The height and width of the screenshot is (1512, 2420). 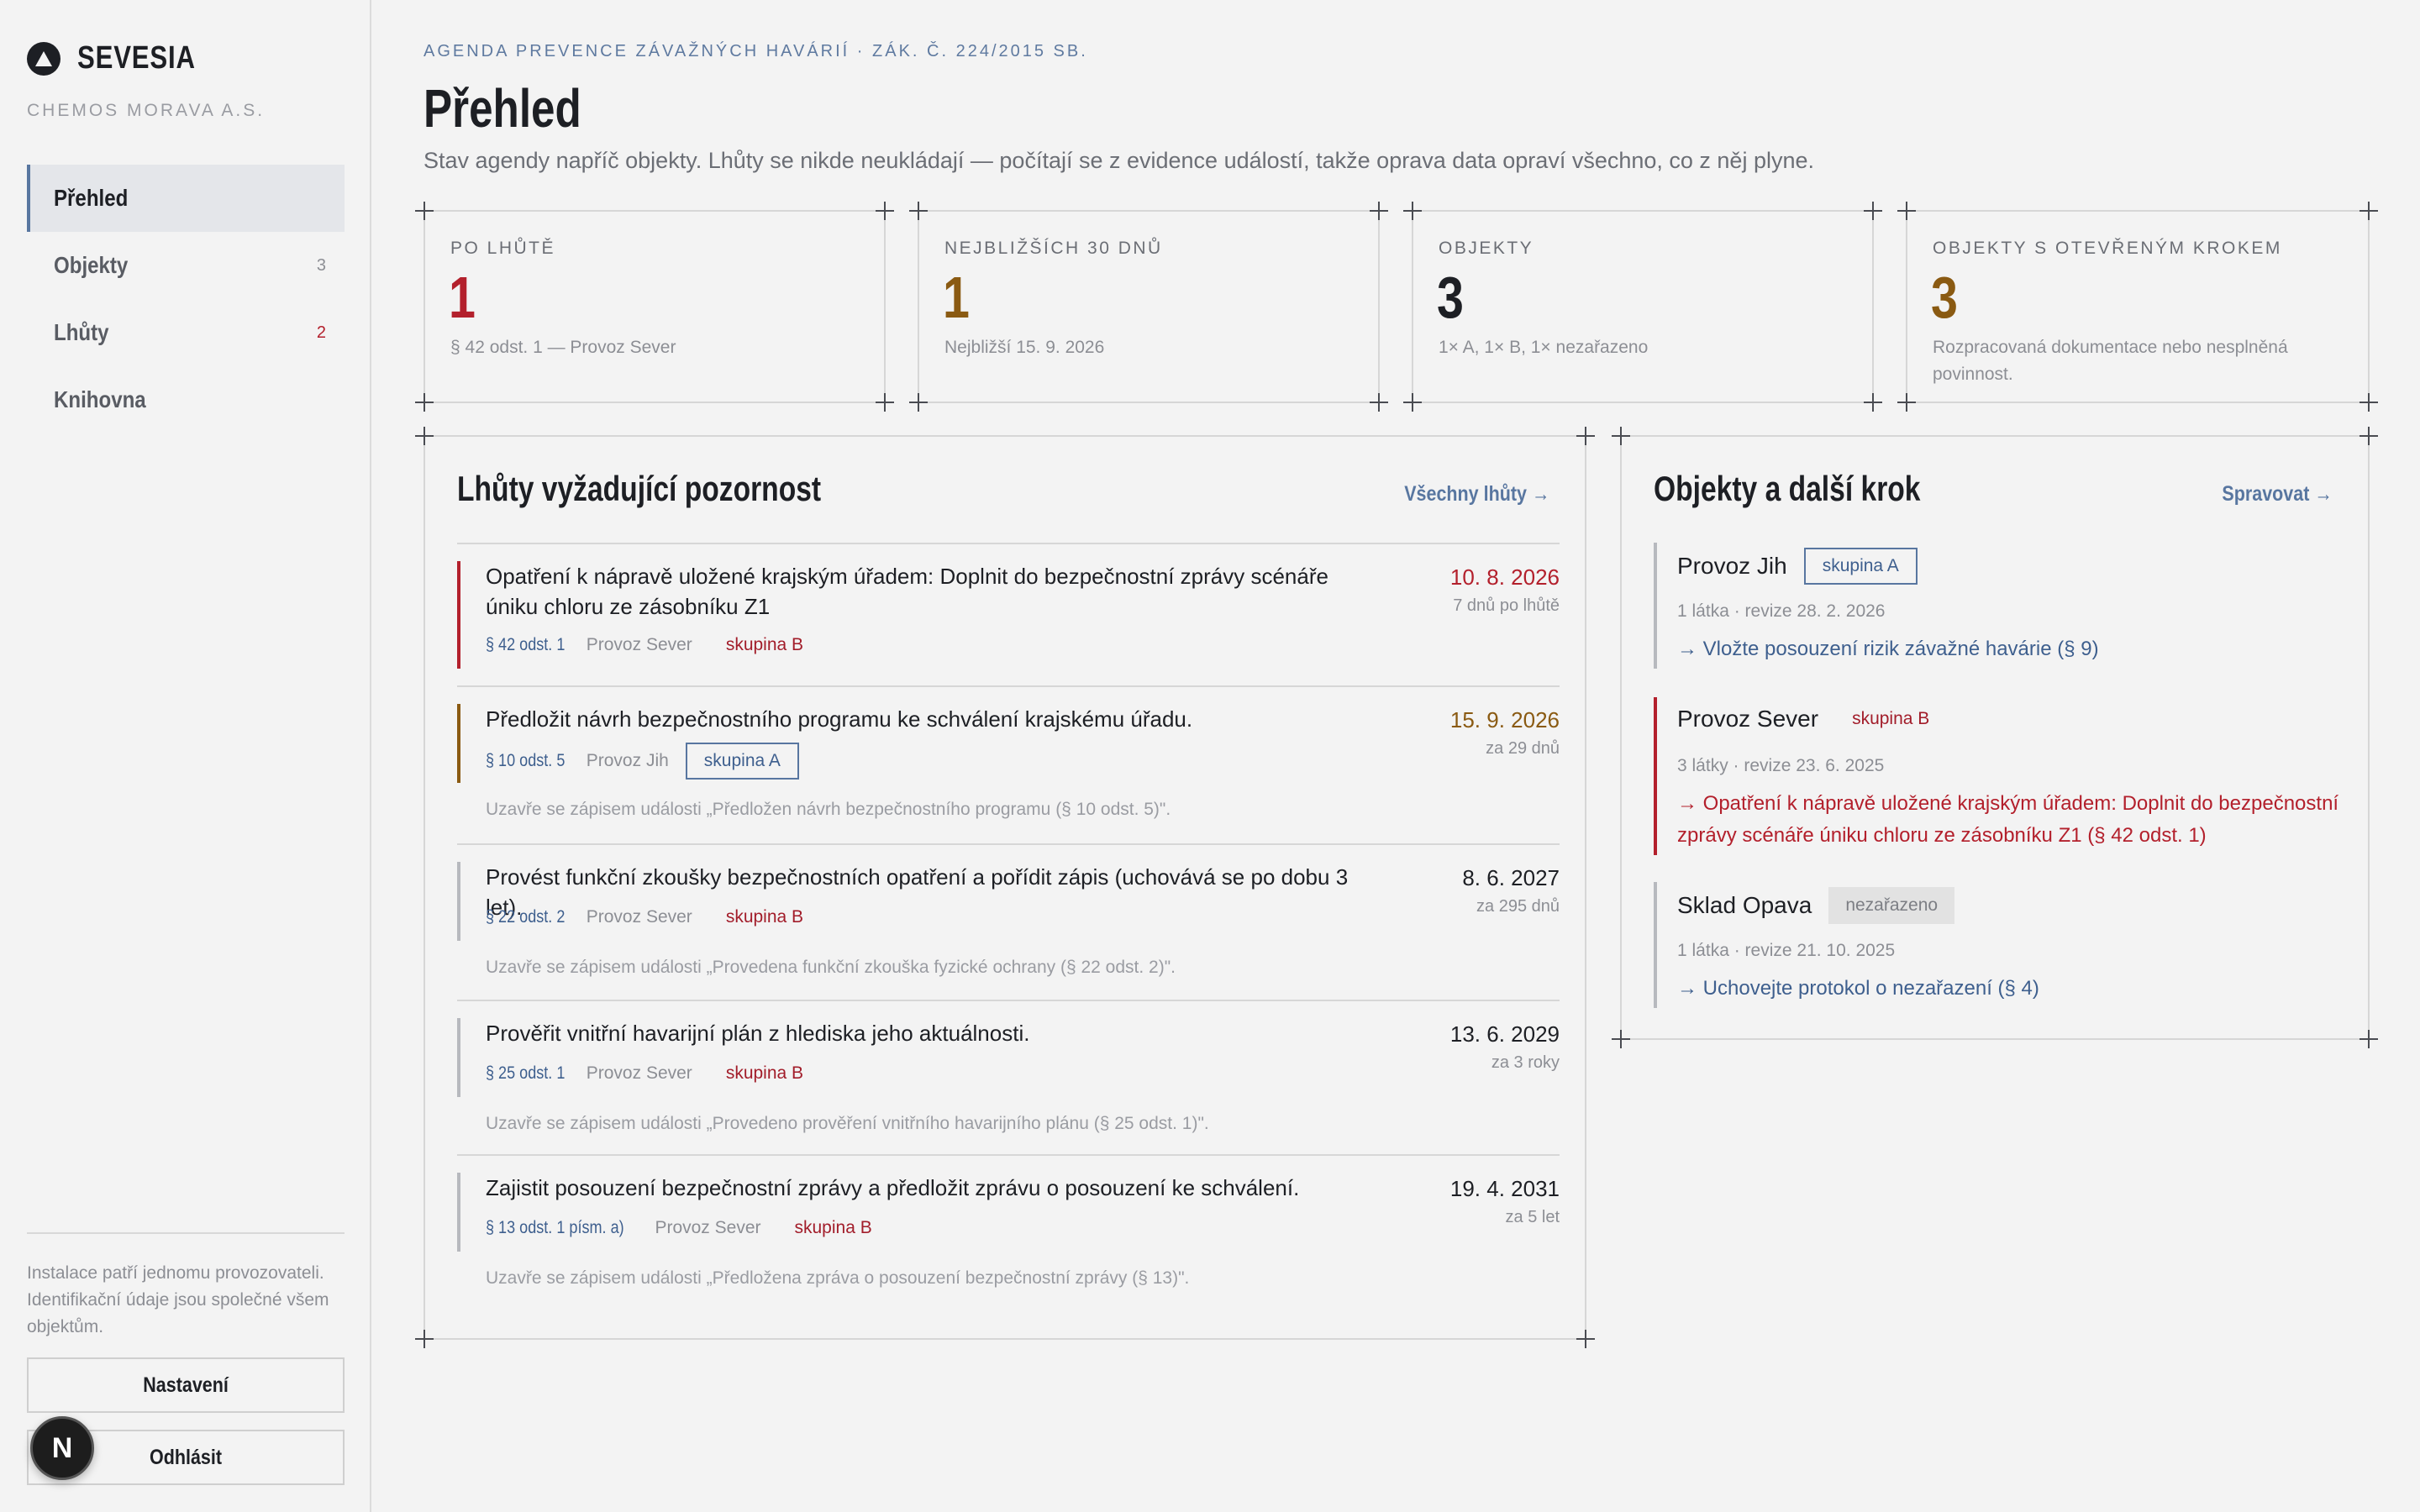 I want to click on stat-label: NEJBLIŽŠÍCH 30 DNŮ, so click(x=1053, y=248).